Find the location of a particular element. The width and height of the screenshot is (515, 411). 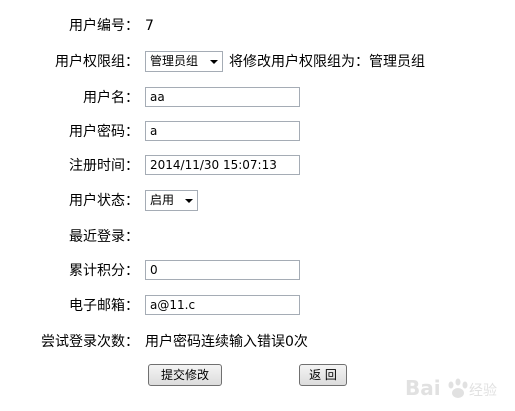

last-login-label: 最近登录： is located at coordinates (104, 237).